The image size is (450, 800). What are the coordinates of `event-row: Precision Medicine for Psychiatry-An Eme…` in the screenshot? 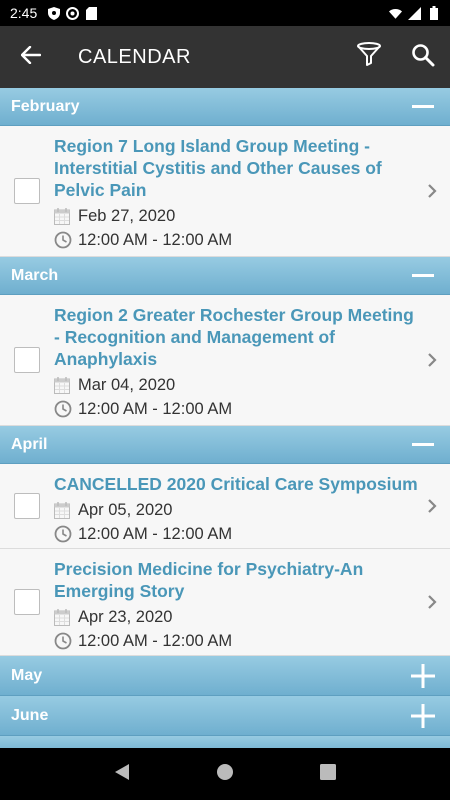 It's located at (225, 602).